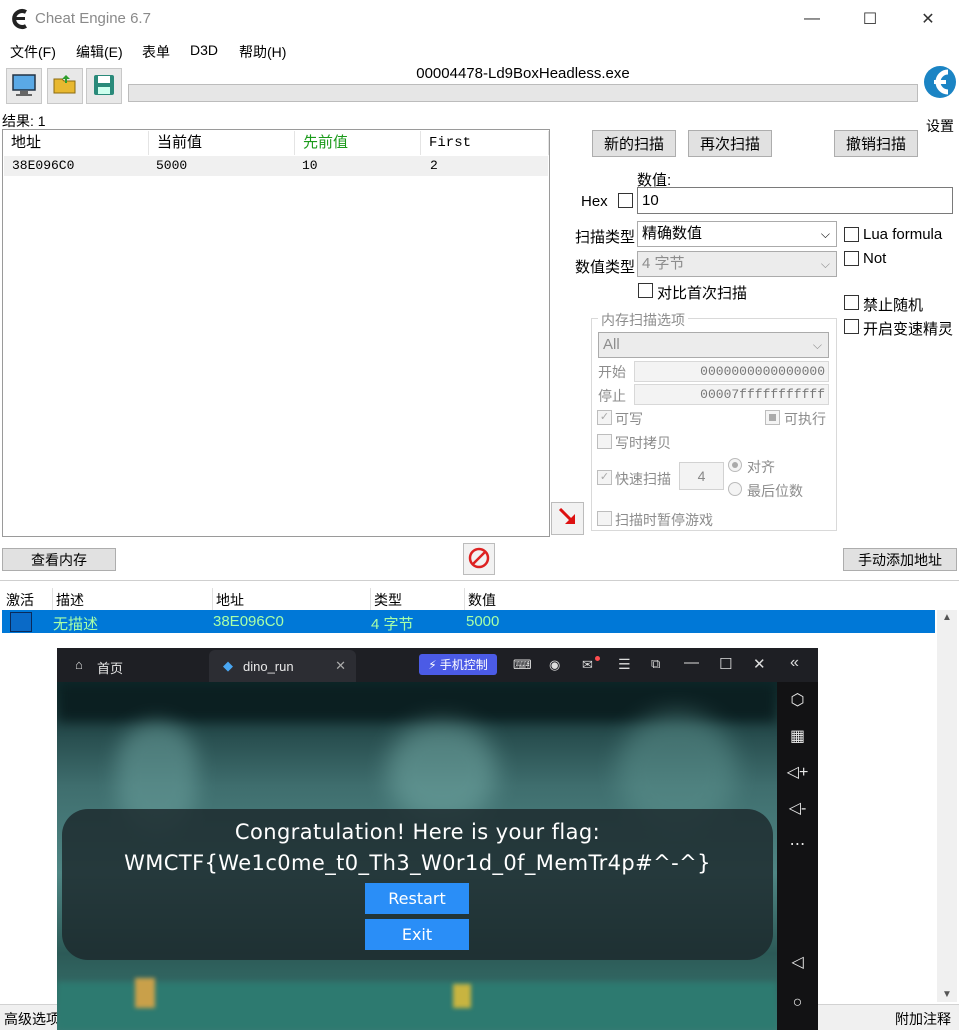 Image resolution: width=959 pixels, height=1030 pixels. I want to click on active-checkbox, so click(21, 622).